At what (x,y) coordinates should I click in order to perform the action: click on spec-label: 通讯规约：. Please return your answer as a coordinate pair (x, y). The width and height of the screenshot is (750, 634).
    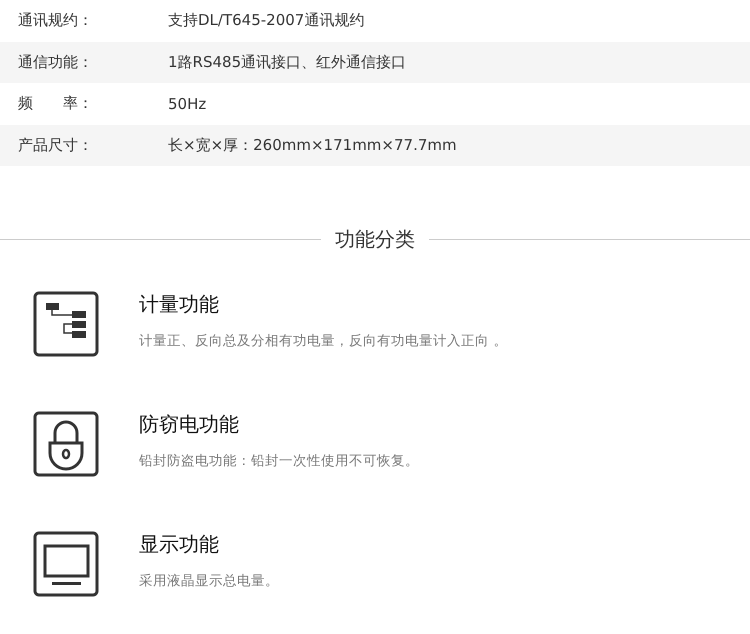
    Looking at the image, I should click on (55, 20).